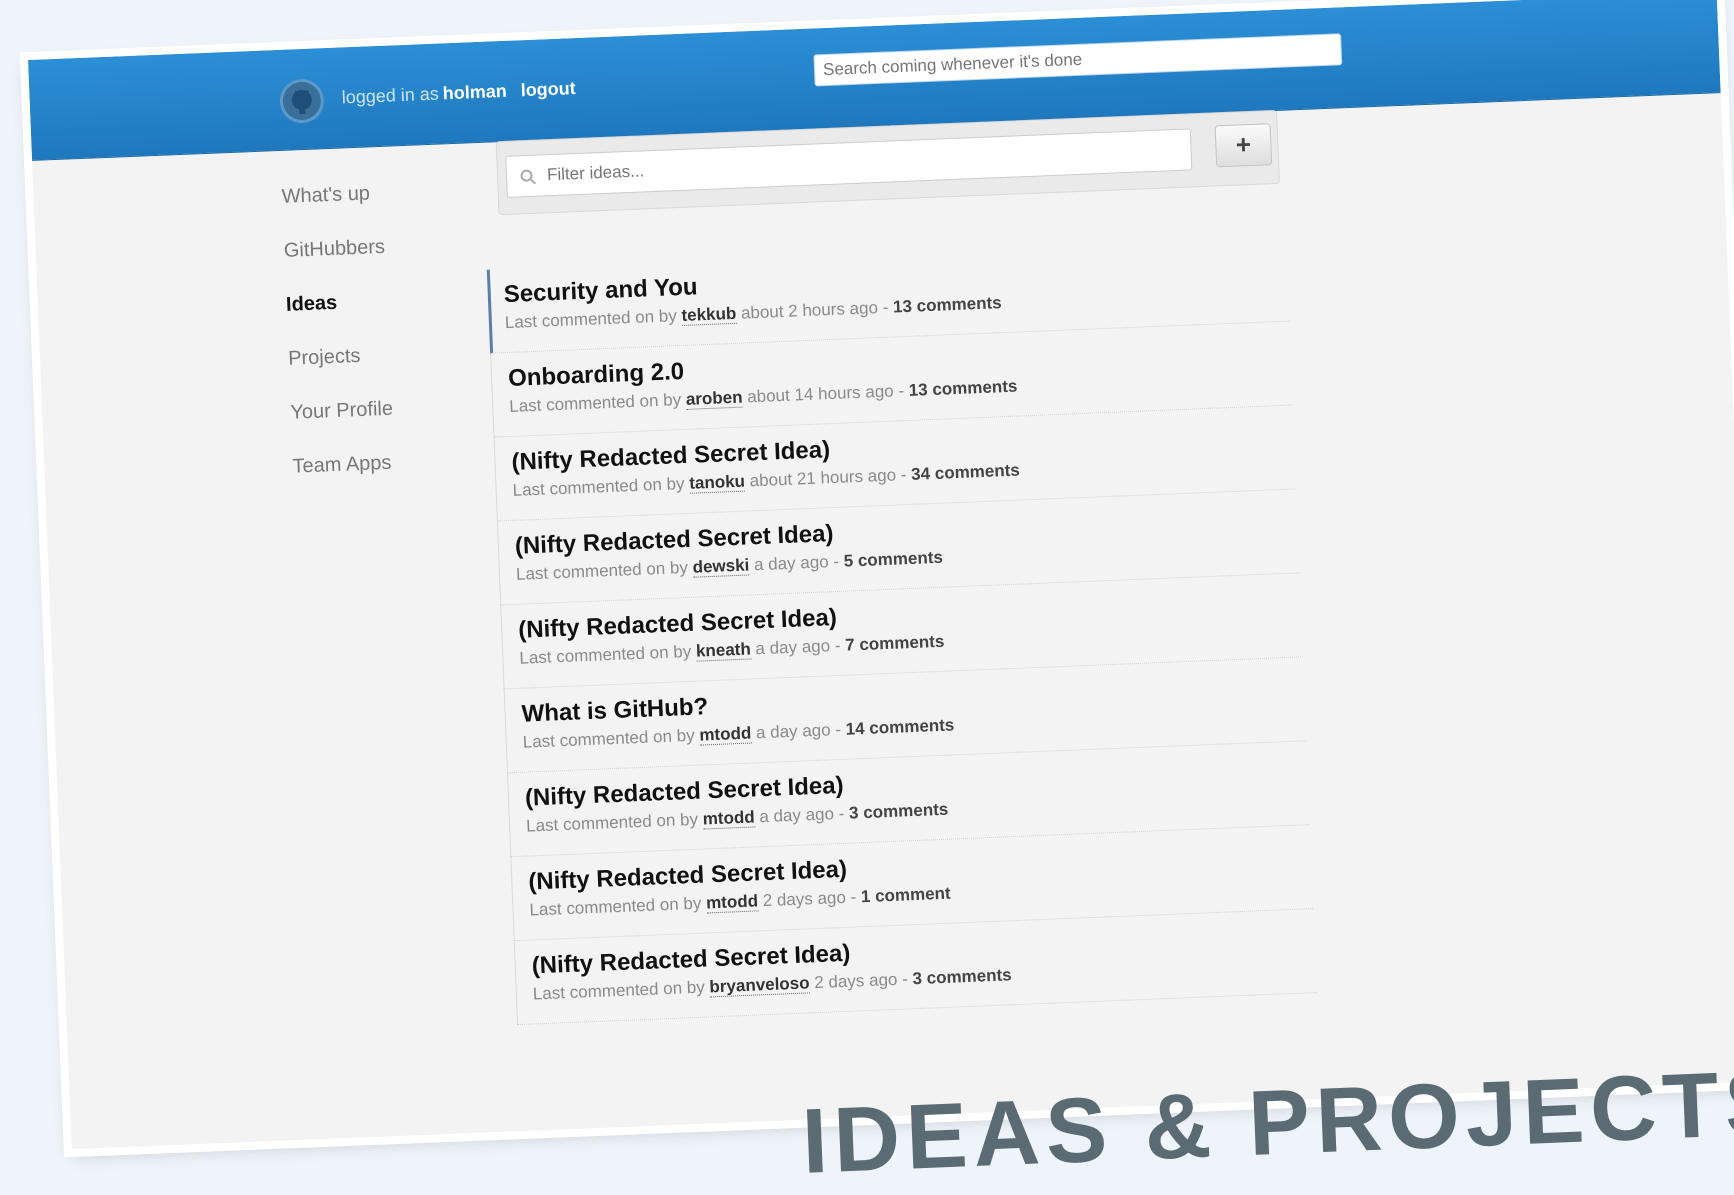  What do you see at coordinates (759, 985) in the screenshot?
I see `idea-author-link: bryanveloso` at bounding box center [759, 985].